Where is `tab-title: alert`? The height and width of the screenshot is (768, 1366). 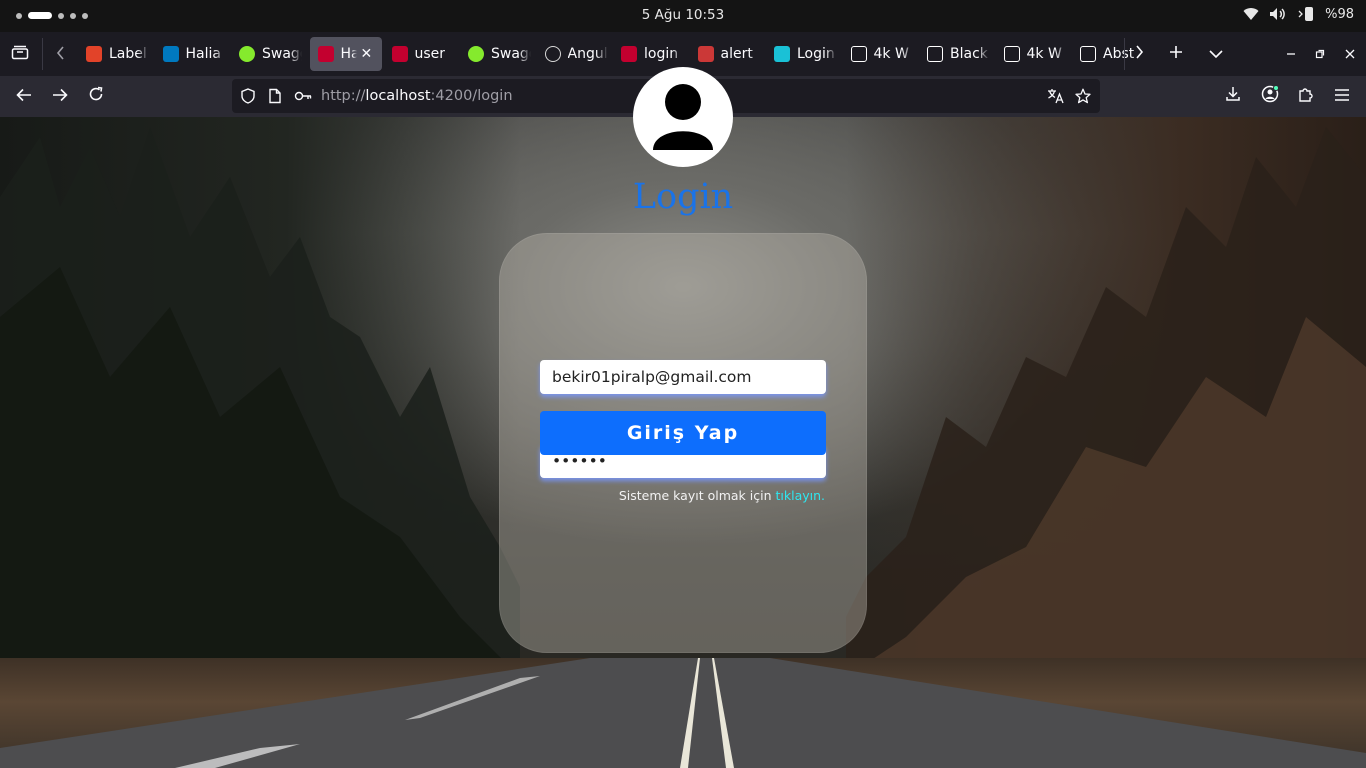 tab-title: alert is located at coordinates (736, 54).